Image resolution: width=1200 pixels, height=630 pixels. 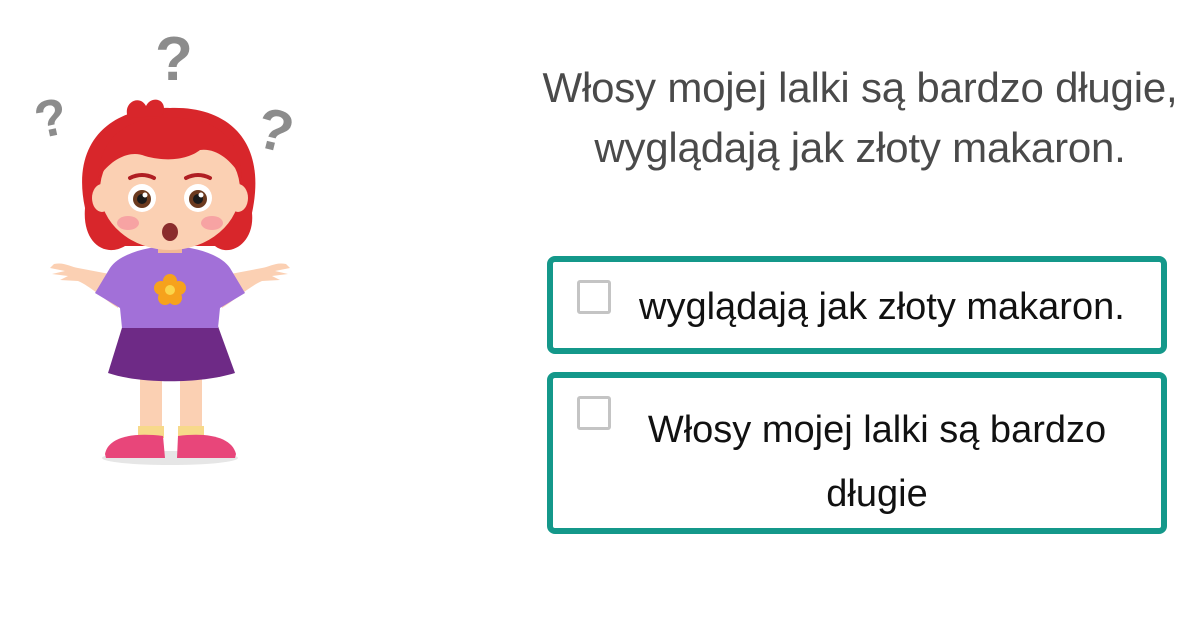 I want to click on answer-option-1: wyglądają jak złoty makaron., so click(x=857, y=305).